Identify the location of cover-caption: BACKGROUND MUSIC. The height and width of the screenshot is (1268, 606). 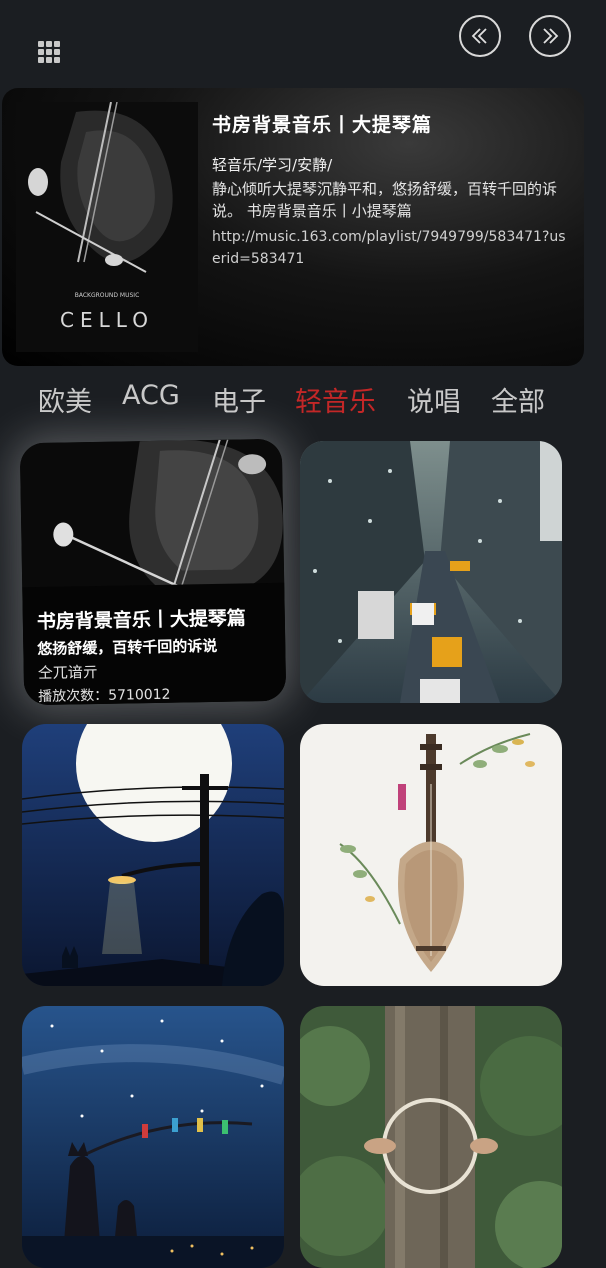
(107, 295).